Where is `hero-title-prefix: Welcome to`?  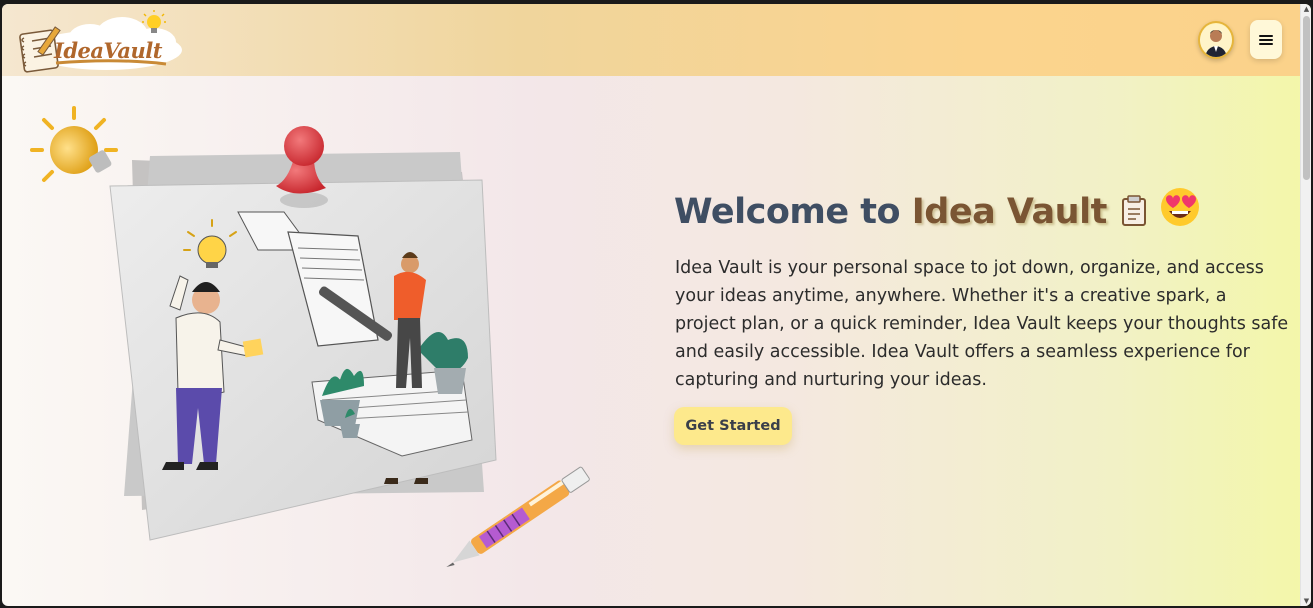 hero-title-prefix: Welcome to is located at coordinates (793, 212).